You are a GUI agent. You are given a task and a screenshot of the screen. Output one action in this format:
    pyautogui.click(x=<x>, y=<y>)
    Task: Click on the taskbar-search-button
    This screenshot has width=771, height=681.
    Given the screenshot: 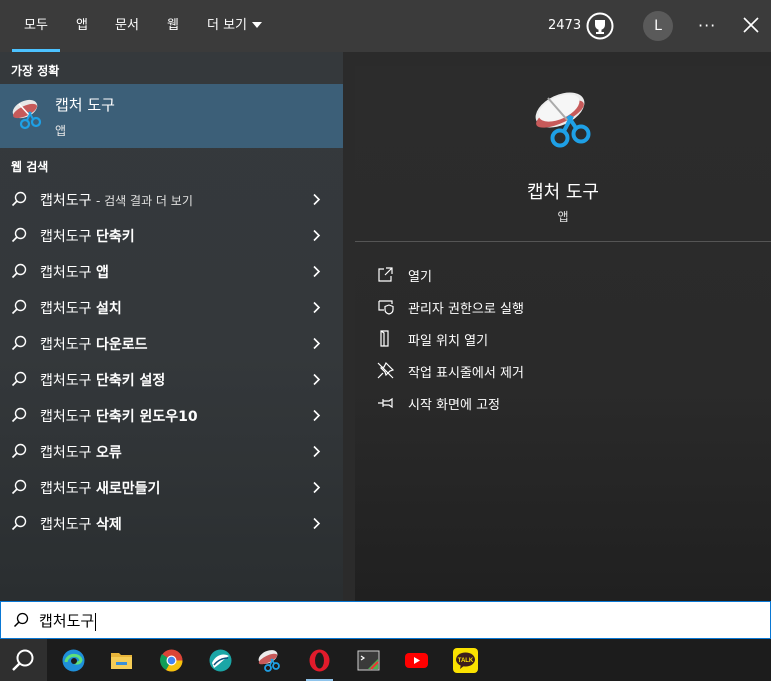 What is the action you would take?
    pyautogui.click(x=23, y=660)
    